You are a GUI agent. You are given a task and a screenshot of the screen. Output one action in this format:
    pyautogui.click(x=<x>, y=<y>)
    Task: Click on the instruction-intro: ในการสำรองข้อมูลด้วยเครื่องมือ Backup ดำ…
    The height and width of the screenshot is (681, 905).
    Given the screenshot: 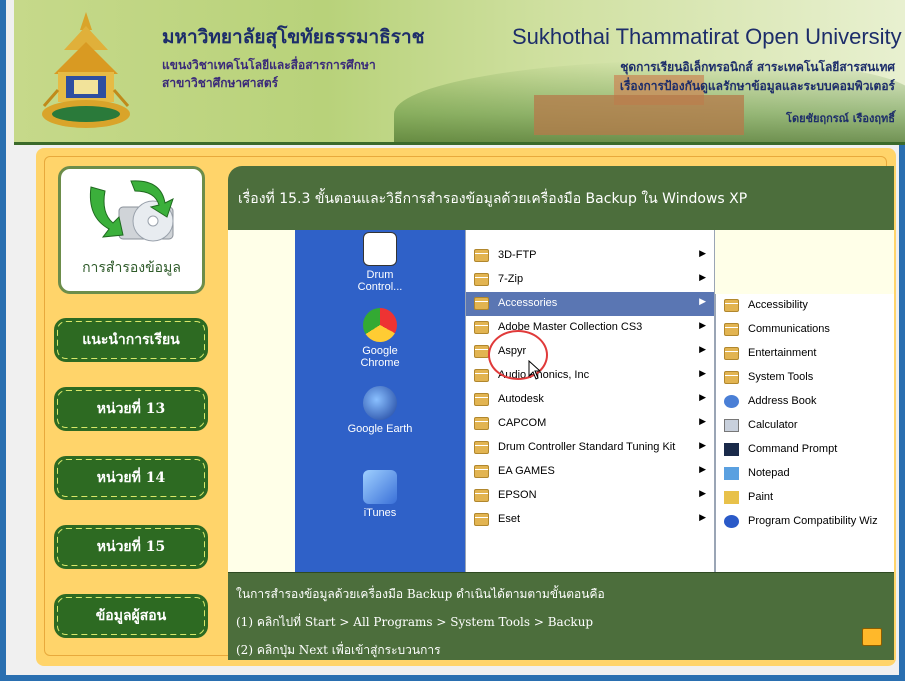 What is the action you would take?
    pyautogui.click(x=420, y=594)
    